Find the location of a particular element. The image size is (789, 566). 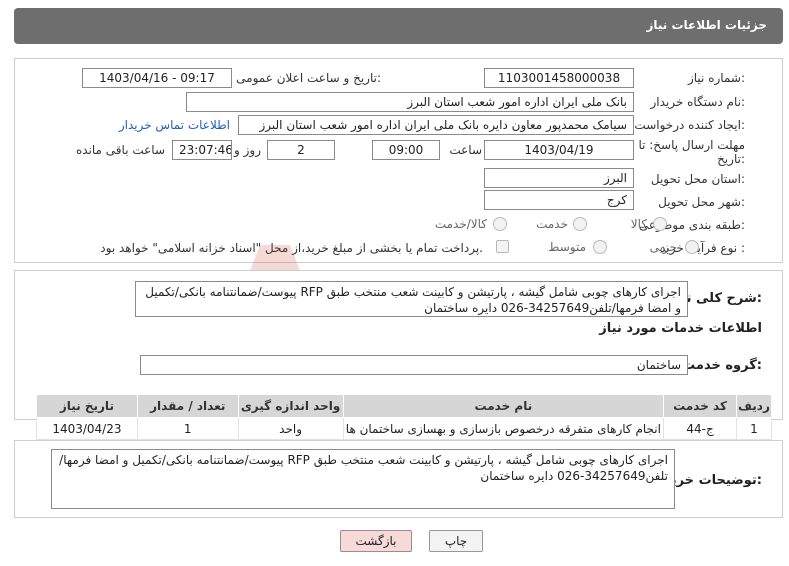

buyer-contact-link: اطلاعات تماس خریدار is located at coordinates (174, 125).